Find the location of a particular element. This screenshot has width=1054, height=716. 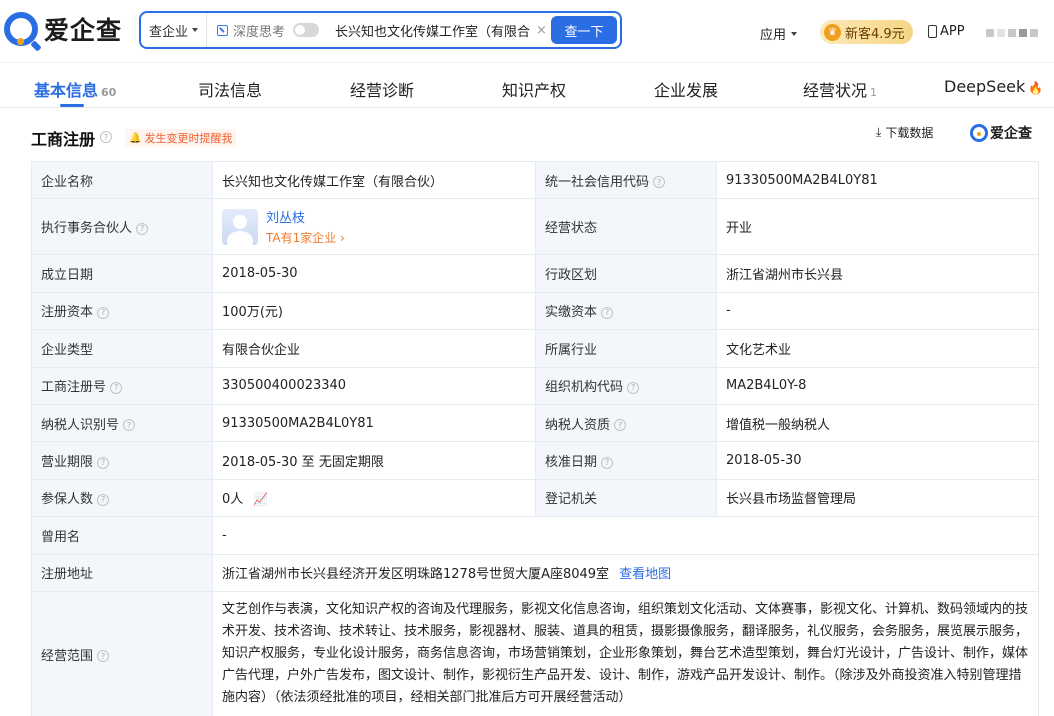

tab-intellectual-property: 知识产权 is located at coordinates (534, 89).